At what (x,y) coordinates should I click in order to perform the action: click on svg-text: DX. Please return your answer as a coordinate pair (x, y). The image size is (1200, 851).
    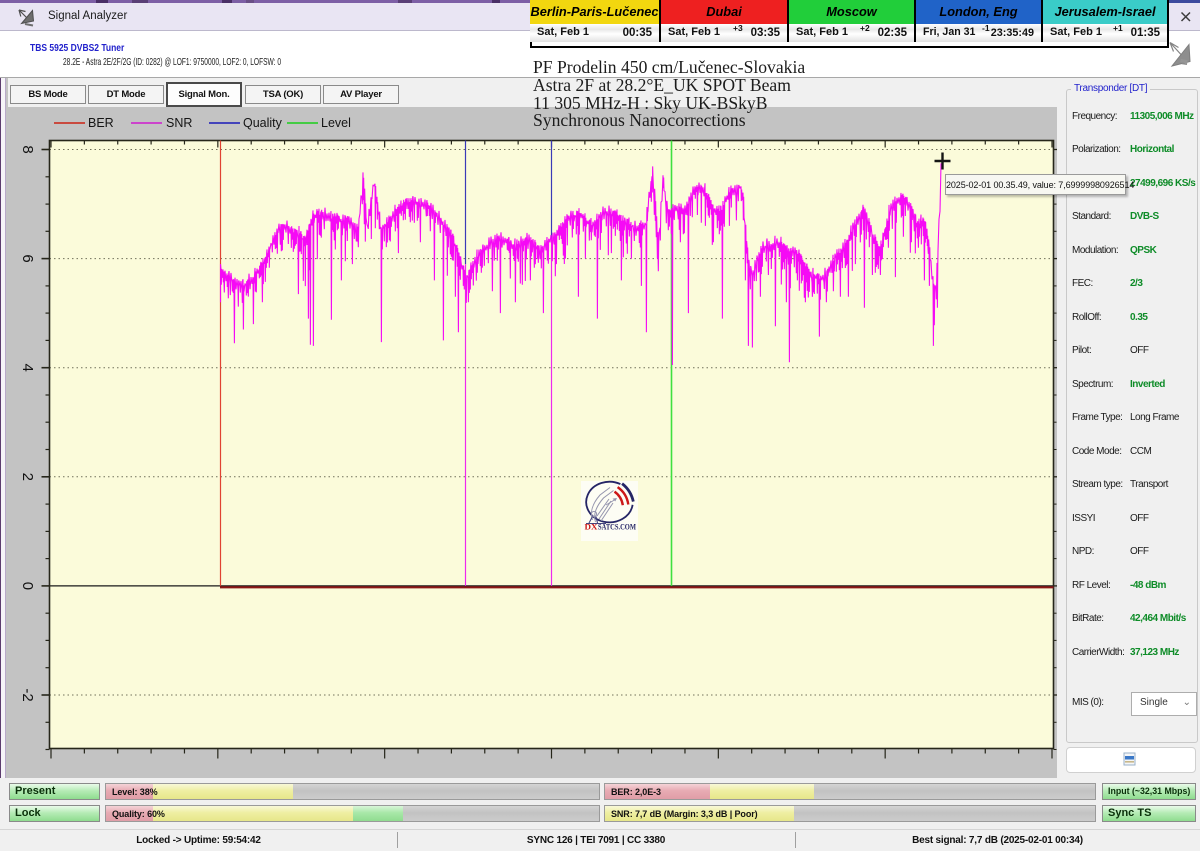
    Looking at the image, I should click on (592, 527).